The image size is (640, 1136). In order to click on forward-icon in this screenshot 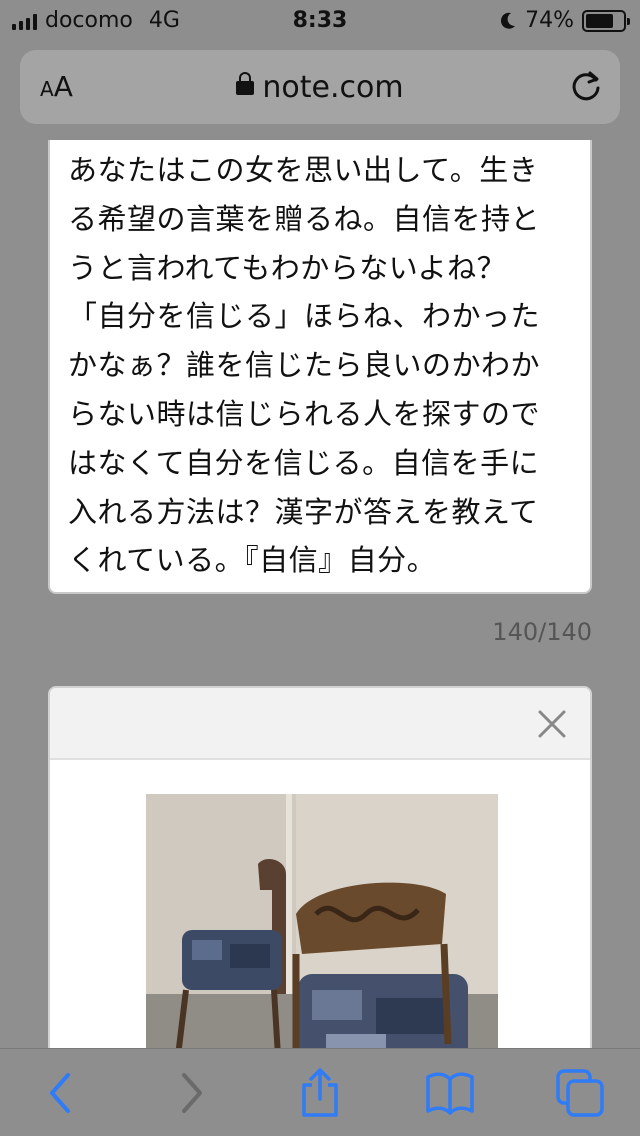, I will do `click(190, 1093)`.